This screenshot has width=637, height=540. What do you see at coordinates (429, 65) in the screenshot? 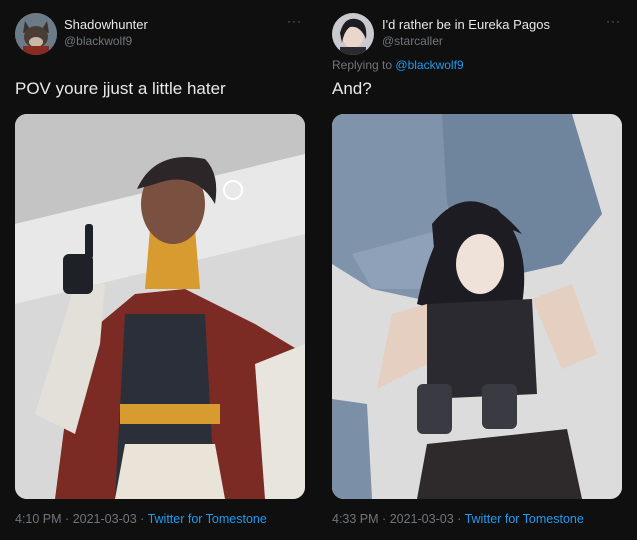
I see `replying-to-link: @blackwolf9` at bounding box center [429, 65].